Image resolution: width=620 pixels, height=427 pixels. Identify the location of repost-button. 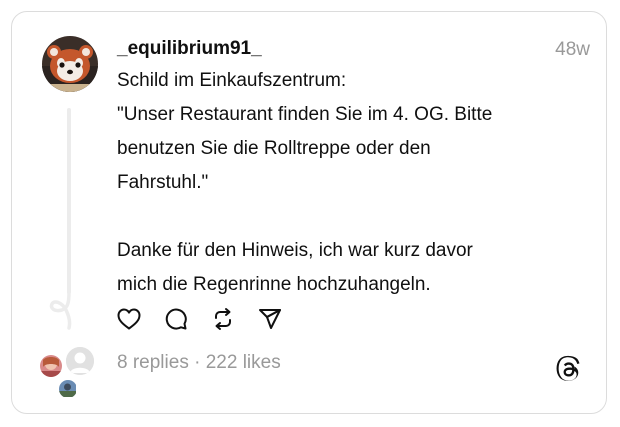
(223, 319).